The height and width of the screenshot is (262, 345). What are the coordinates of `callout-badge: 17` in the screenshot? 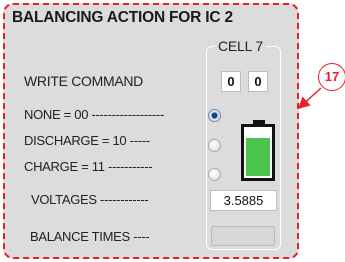 It's located at (331, 77).